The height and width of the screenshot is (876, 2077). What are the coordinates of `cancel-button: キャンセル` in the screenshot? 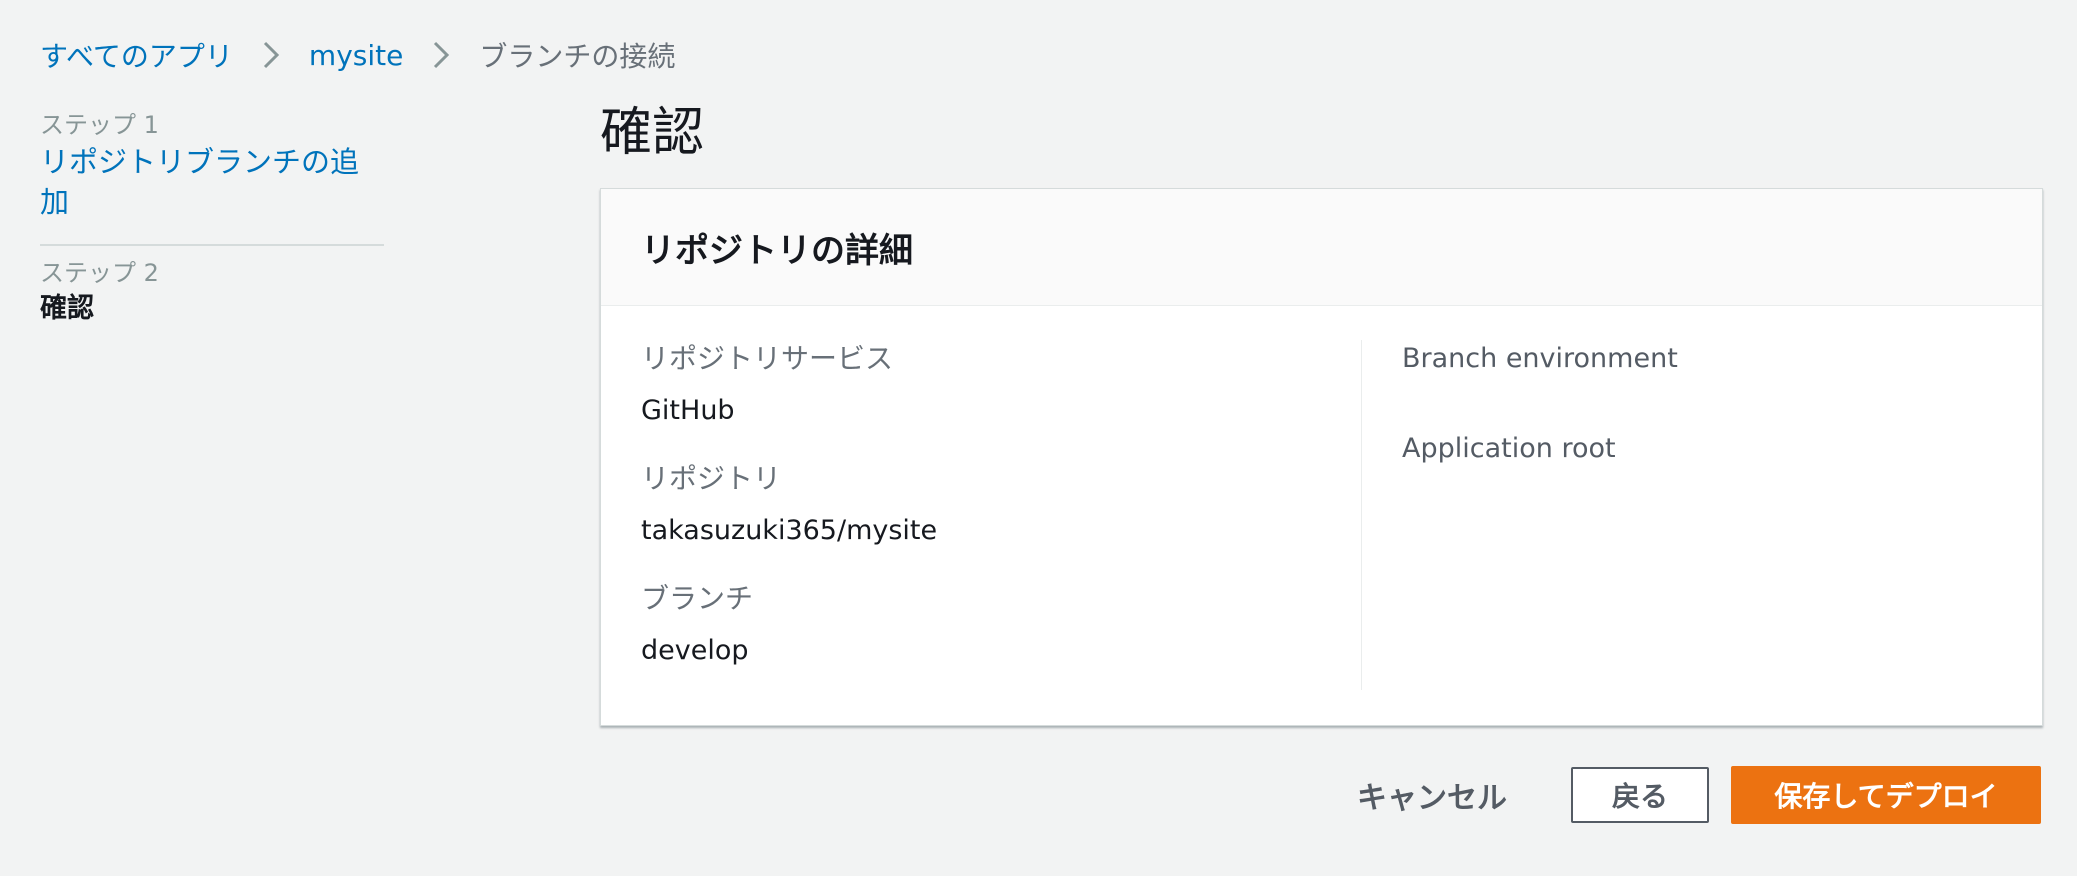 It's located at (1432, 795).